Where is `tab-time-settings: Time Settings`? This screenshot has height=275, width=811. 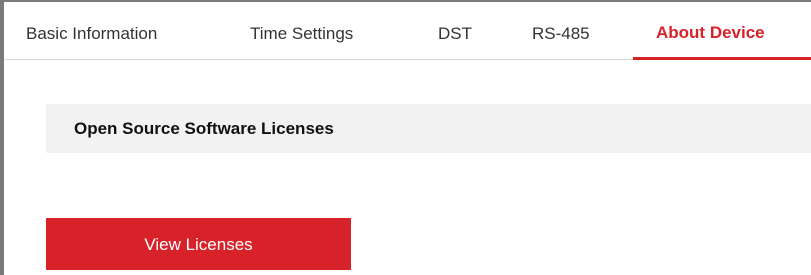 tab-time-settings: Time Settings is located at coordinates (320, 31).